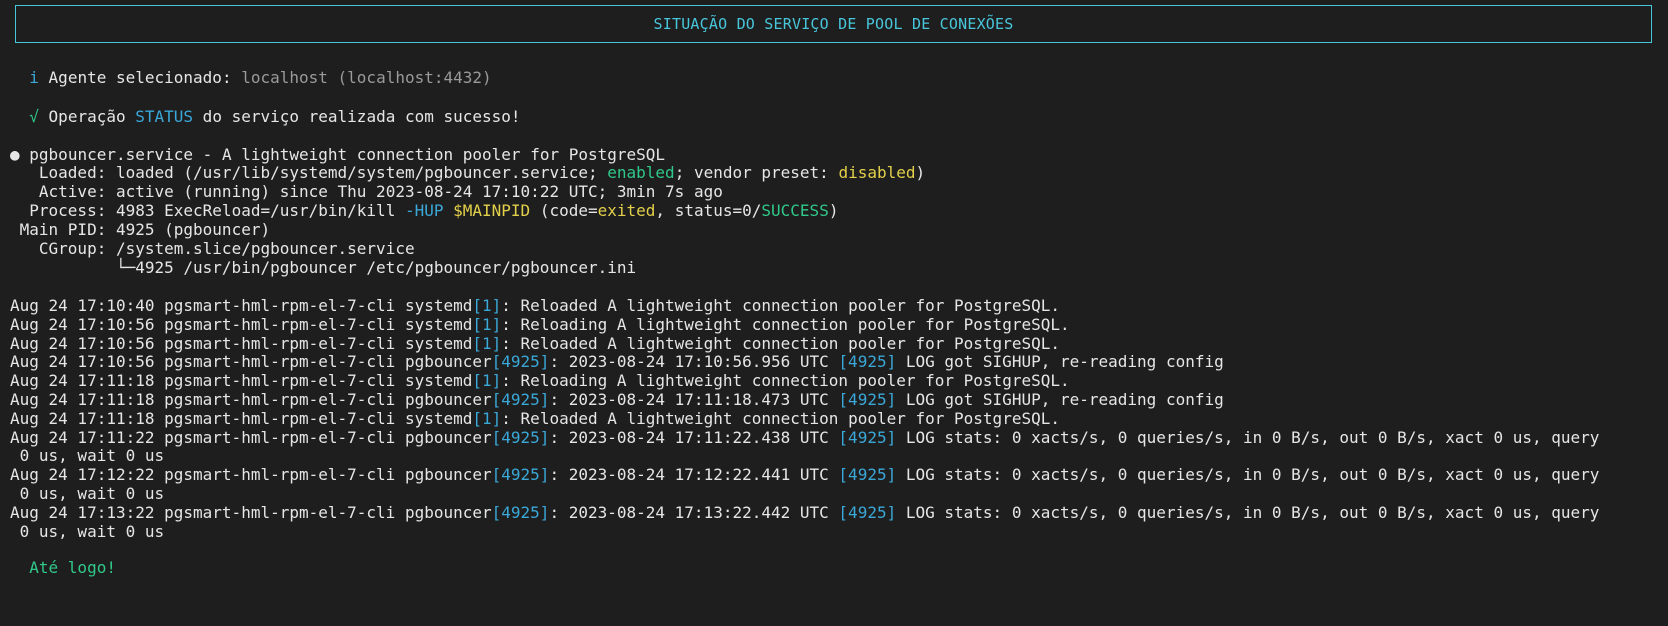 This screenshot has width=1668, height=626. What do you see at coordinates (260, 210) in the screenshot?
I see `process-pre: 4983 ExecReload=/usr/bin/kill` at bounding box center [260, 210].